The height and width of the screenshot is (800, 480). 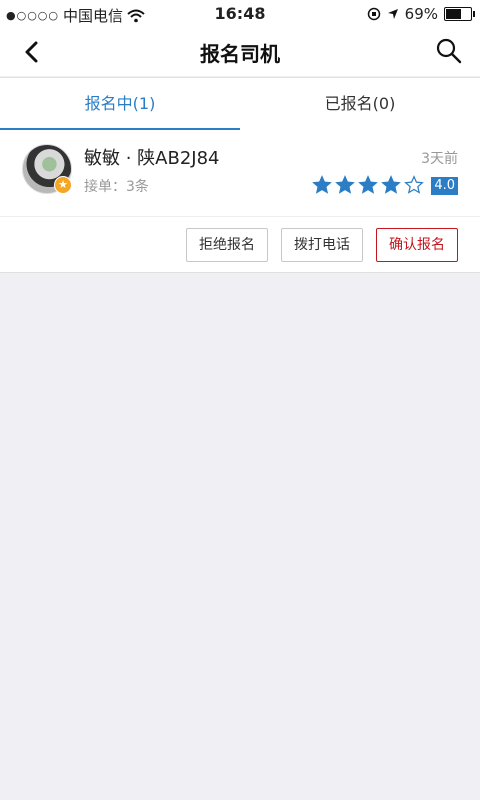 I want to click on reject-button: 拒绝报名, so click(x=227, y=245).